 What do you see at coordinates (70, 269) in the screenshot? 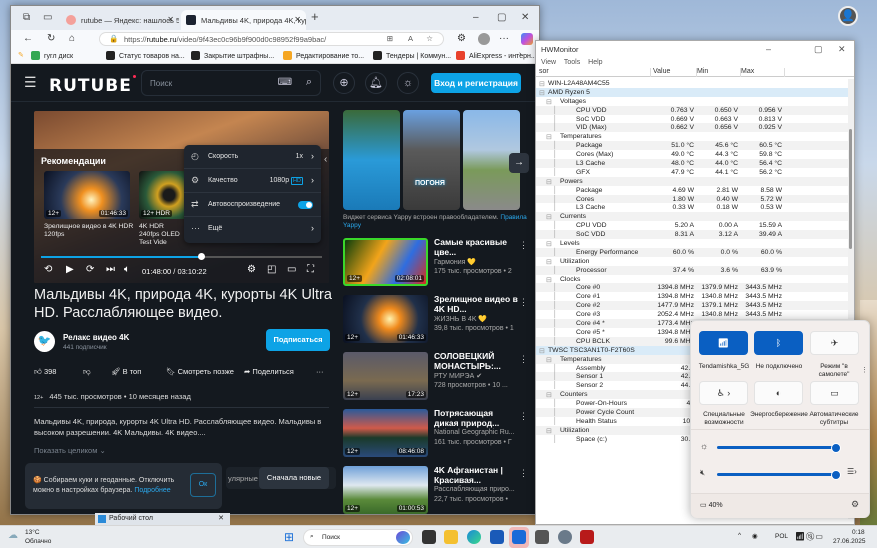
I see `play-icon: ▶` at bounding box center [70, 269].